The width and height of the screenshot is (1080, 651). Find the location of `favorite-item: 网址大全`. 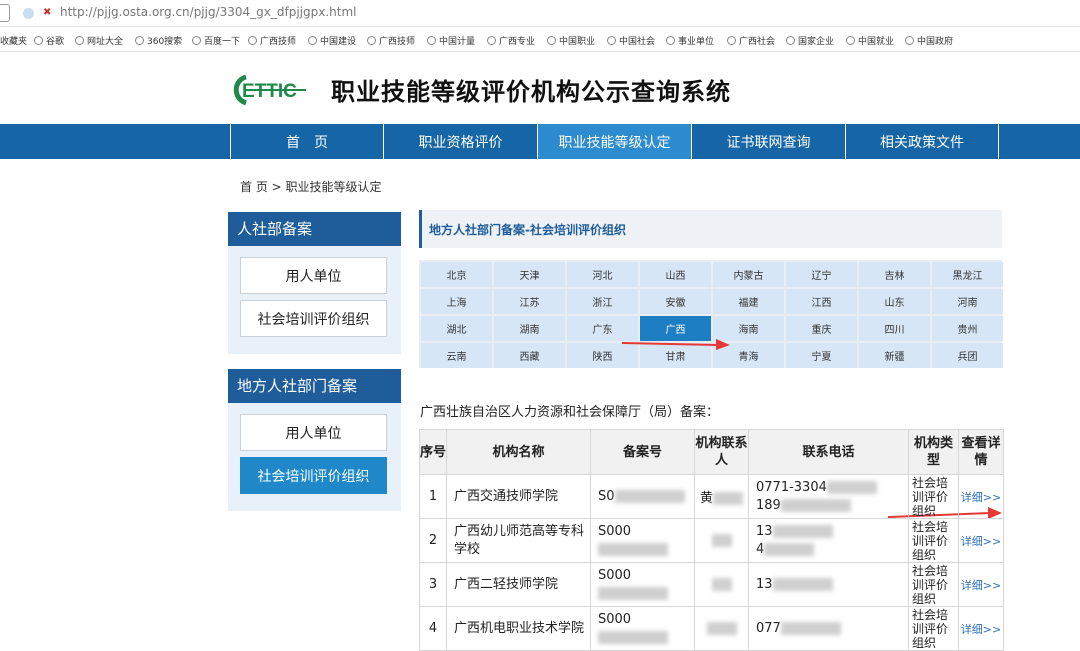

favorite-item: 网址大全 is located at coordinates (99, 40).